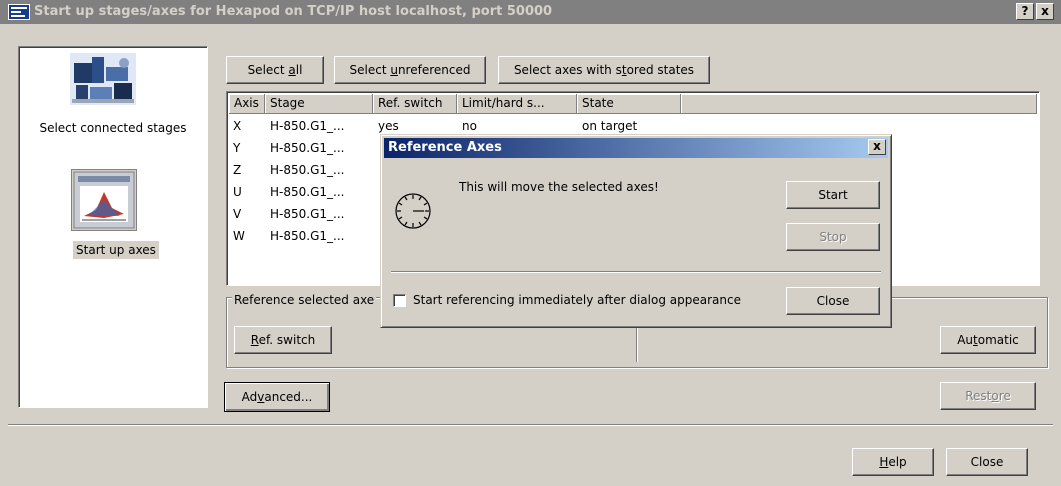 The height and width of the screenshot is (486, 1061). Describe the element at coordinates (637, 344) in the screenshot. I see `group-divider` at that location.